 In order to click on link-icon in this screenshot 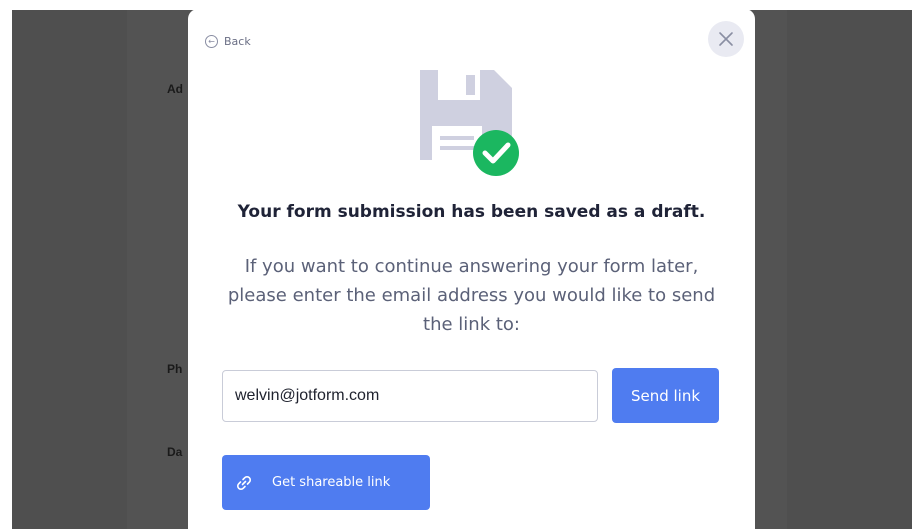, I will do `click(244, 482)`.